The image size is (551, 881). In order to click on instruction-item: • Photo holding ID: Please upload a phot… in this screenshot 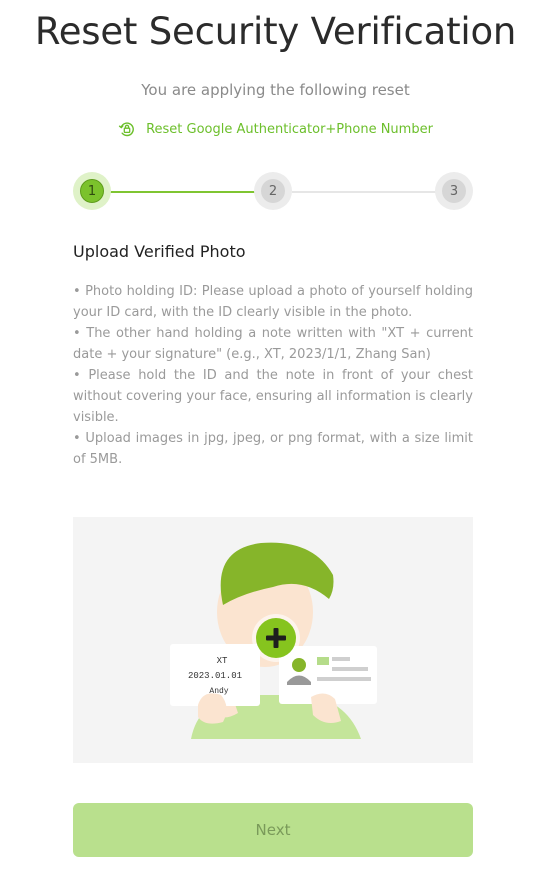, I will do `click(273, 302)`.